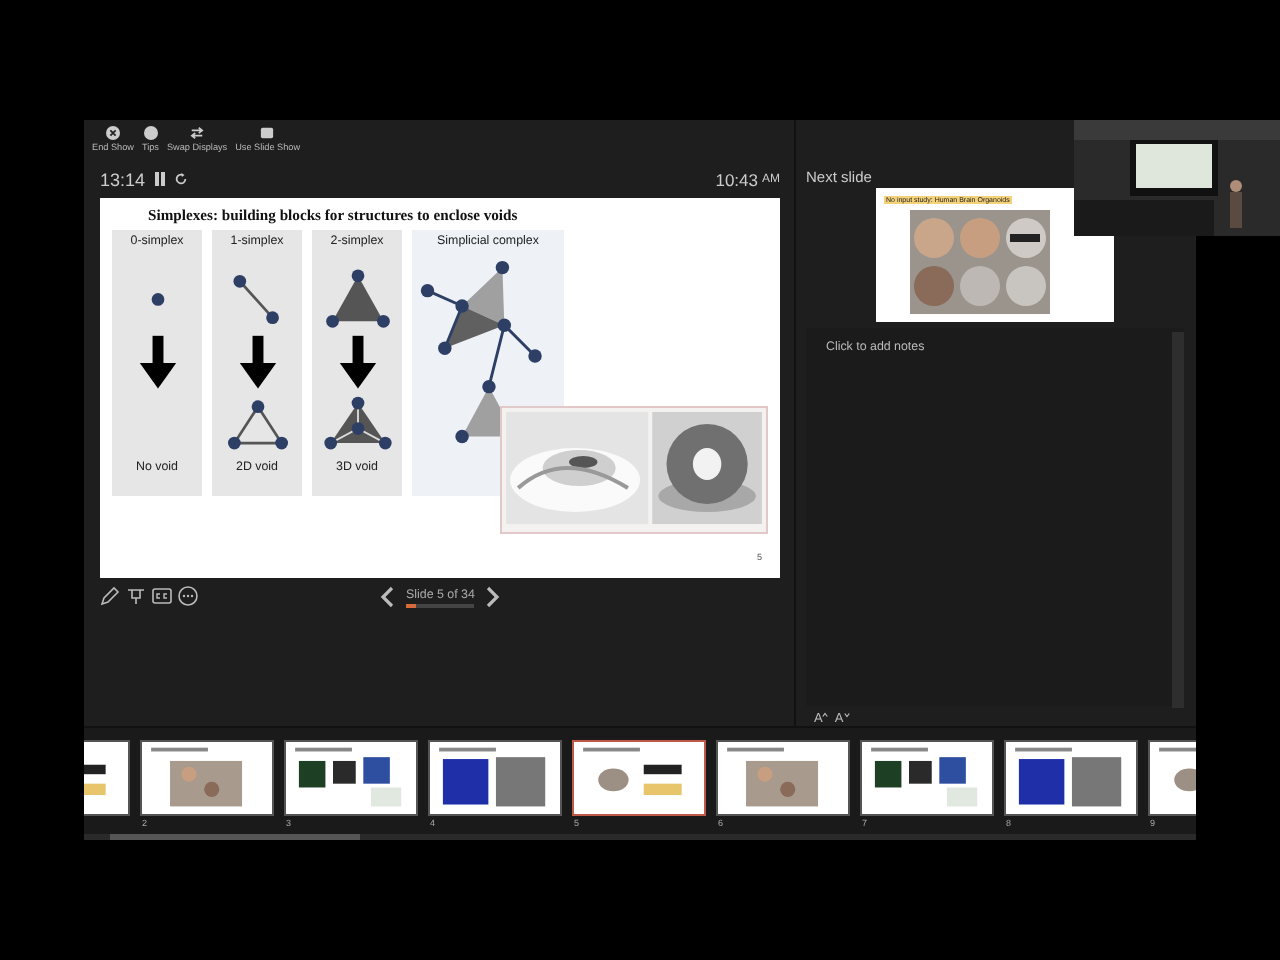  Describe the element at coordinates (846, 715) in the screenshot. I see `caret-down-icon` at that location.